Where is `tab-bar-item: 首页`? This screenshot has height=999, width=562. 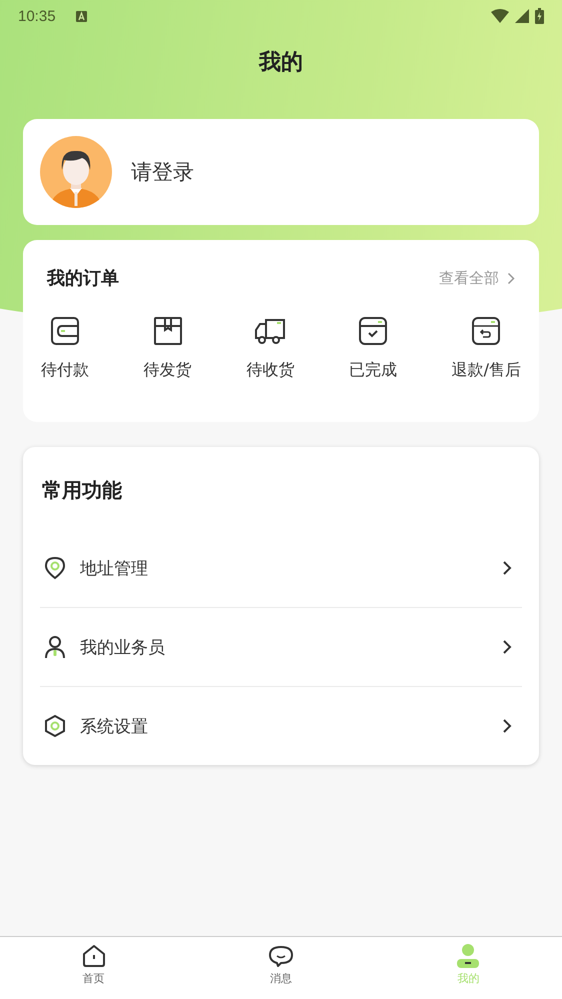 tab-bar-item: 首页 is located at coordinates (94, 968).